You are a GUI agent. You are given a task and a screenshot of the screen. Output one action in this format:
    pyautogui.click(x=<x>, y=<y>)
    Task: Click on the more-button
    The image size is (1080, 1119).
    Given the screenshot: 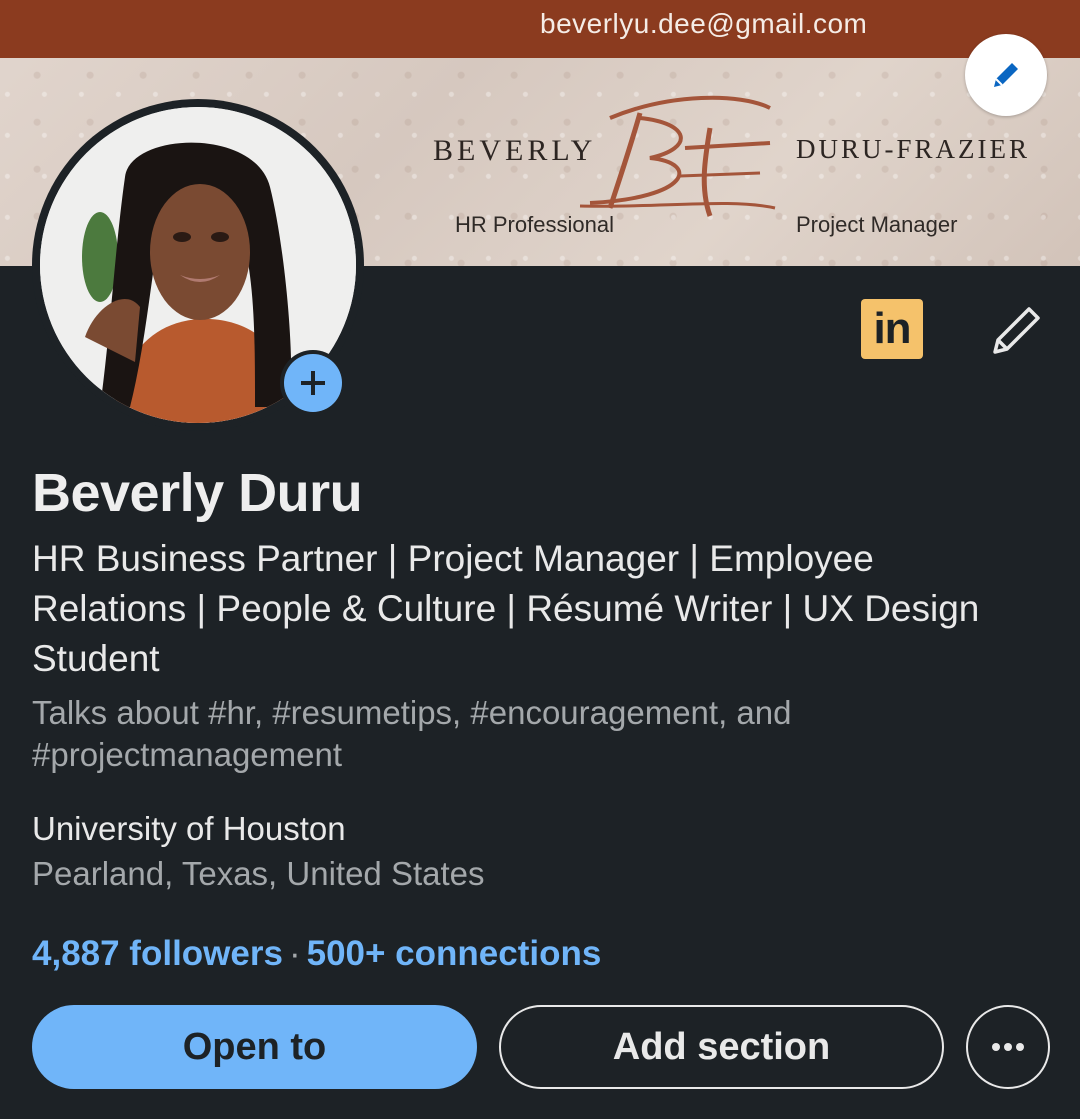 What is the action you would take?
    pyautogui.click(x=1008, y=1047)
    